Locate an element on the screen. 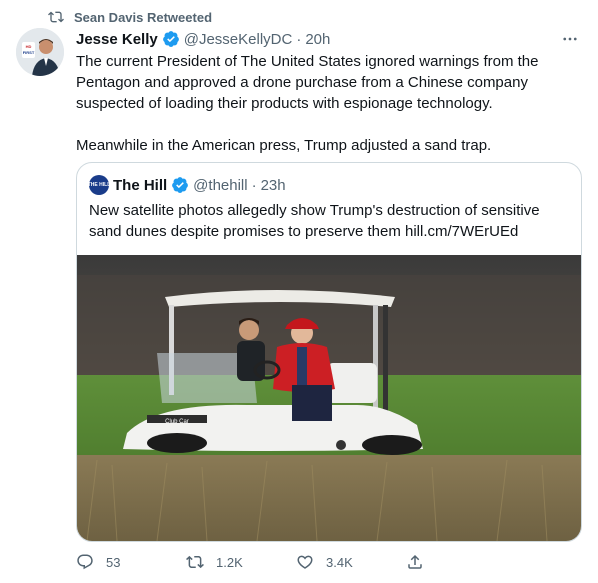 This screenshot has height=583, width=598. retweet-banner: Sean Davis Retweeted is located at coordinates (130, 17).